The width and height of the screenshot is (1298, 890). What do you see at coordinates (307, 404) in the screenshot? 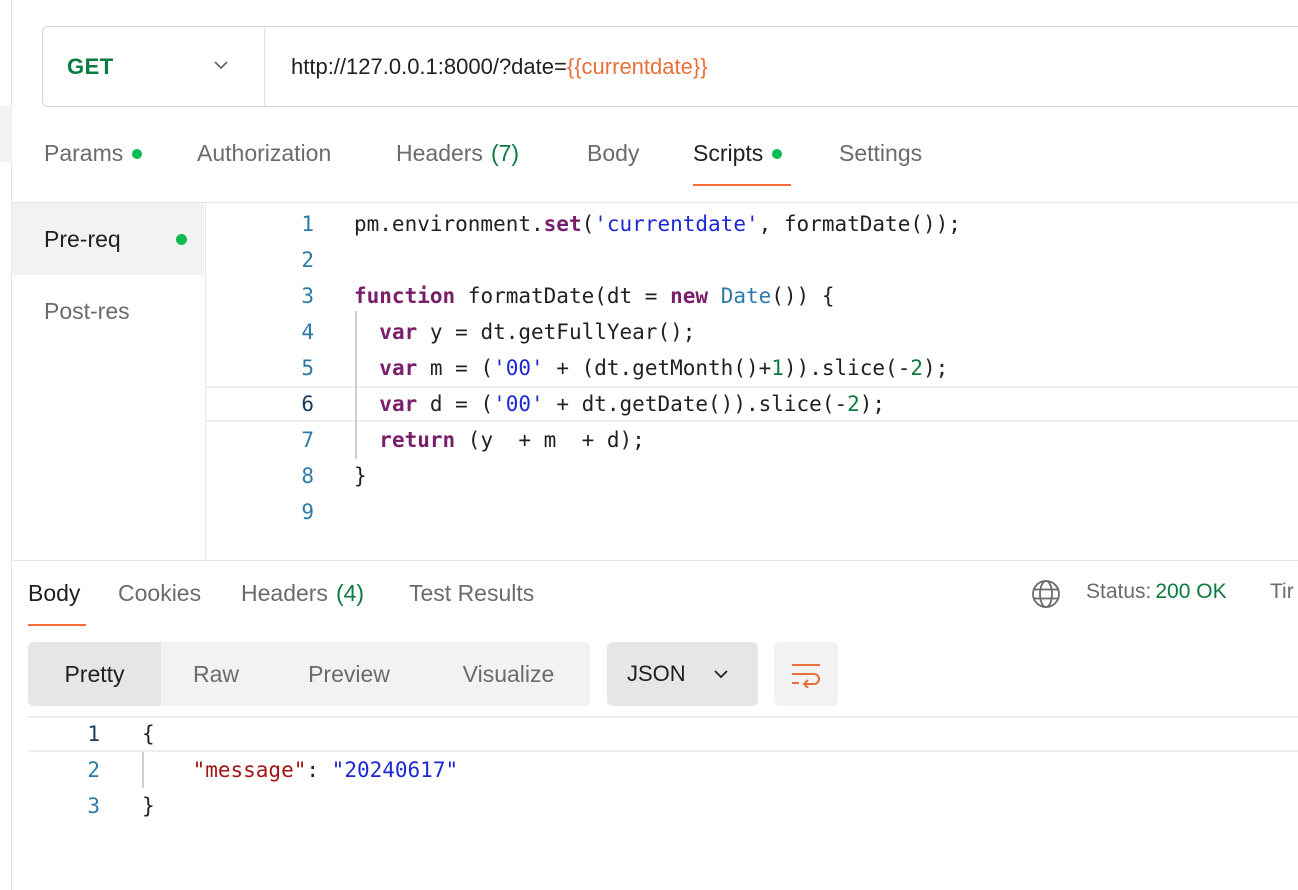
I see `line-number: 6` at bounding box center [307, 404].